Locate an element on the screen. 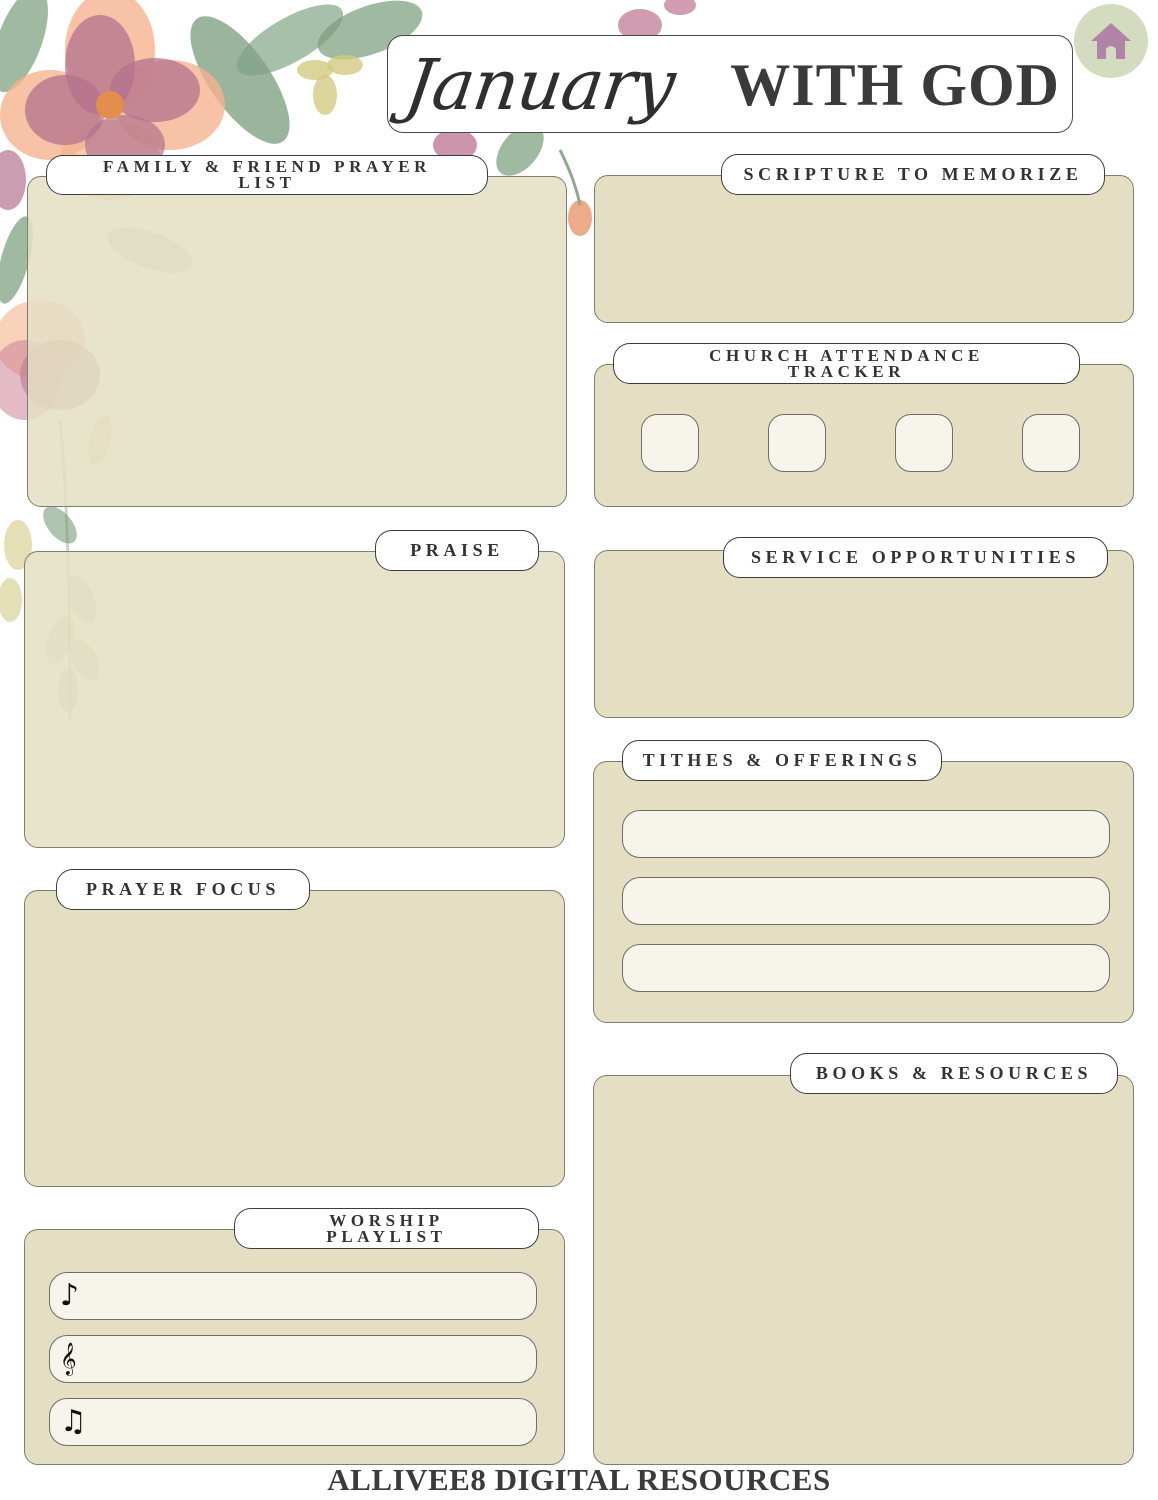 This screenshot has height=1500, width=1158. title-text: SERVICE OPPORTUNITIES is located at coordinates (915, 557).